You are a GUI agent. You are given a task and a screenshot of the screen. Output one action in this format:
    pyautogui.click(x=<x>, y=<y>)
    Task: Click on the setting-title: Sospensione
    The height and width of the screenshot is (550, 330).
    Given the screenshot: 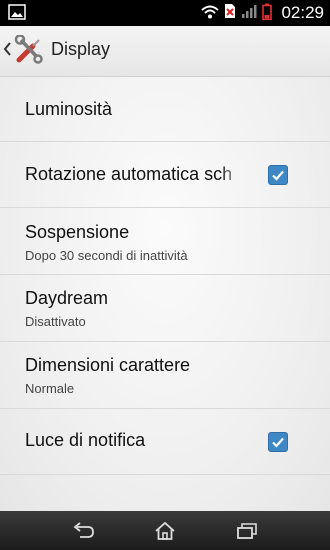 What is the action you would take?
    pyautogui.click(x=77, y=232)
    